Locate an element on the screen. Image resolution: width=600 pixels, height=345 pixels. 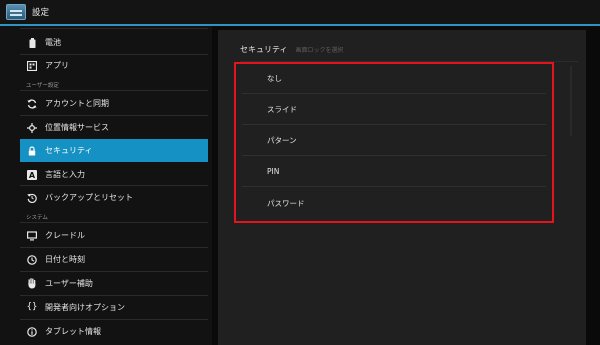
lock-option-none: なし is located at coordinates (394, 79).